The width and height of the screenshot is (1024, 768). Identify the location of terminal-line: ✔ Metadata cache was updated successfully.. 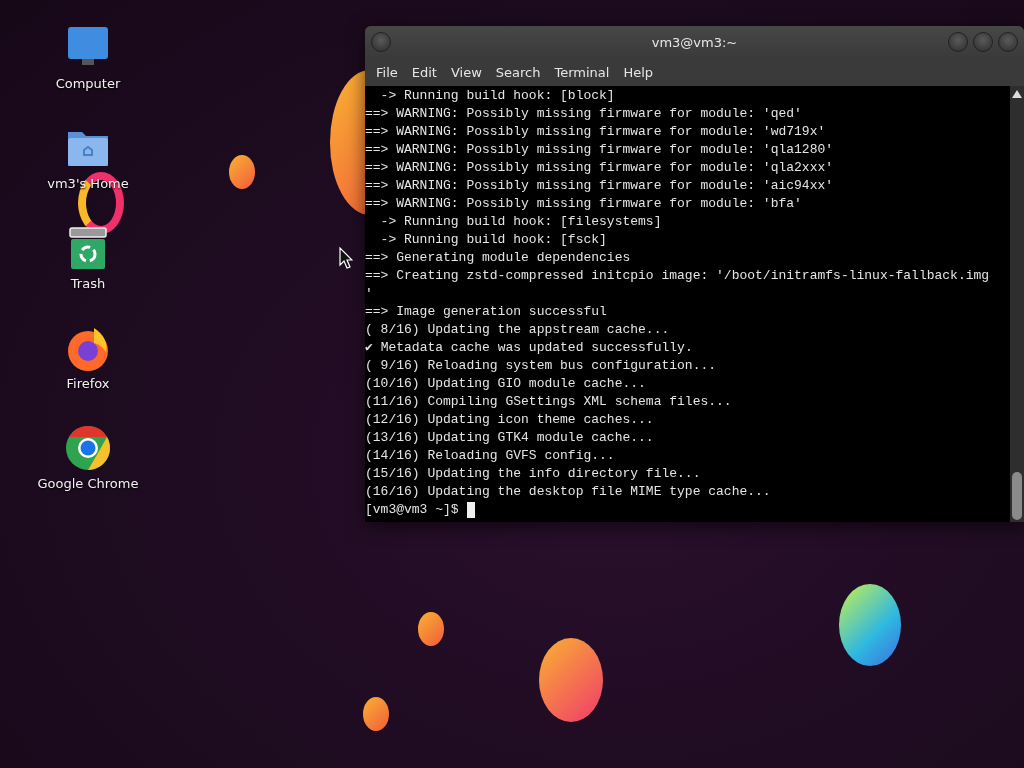
(529, 348).